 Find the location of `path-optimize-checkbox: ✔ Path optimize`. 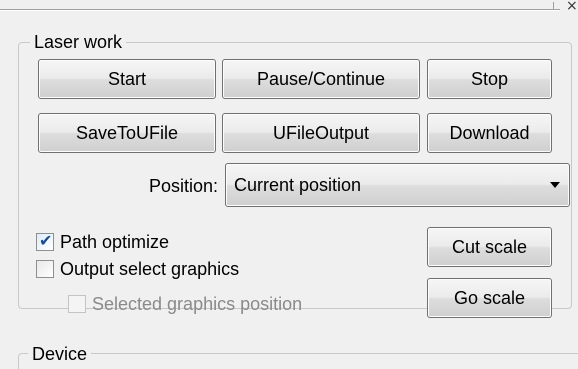

path-optimize-checkbox: ✔ Path optimize is located at coordinates (136, 242).